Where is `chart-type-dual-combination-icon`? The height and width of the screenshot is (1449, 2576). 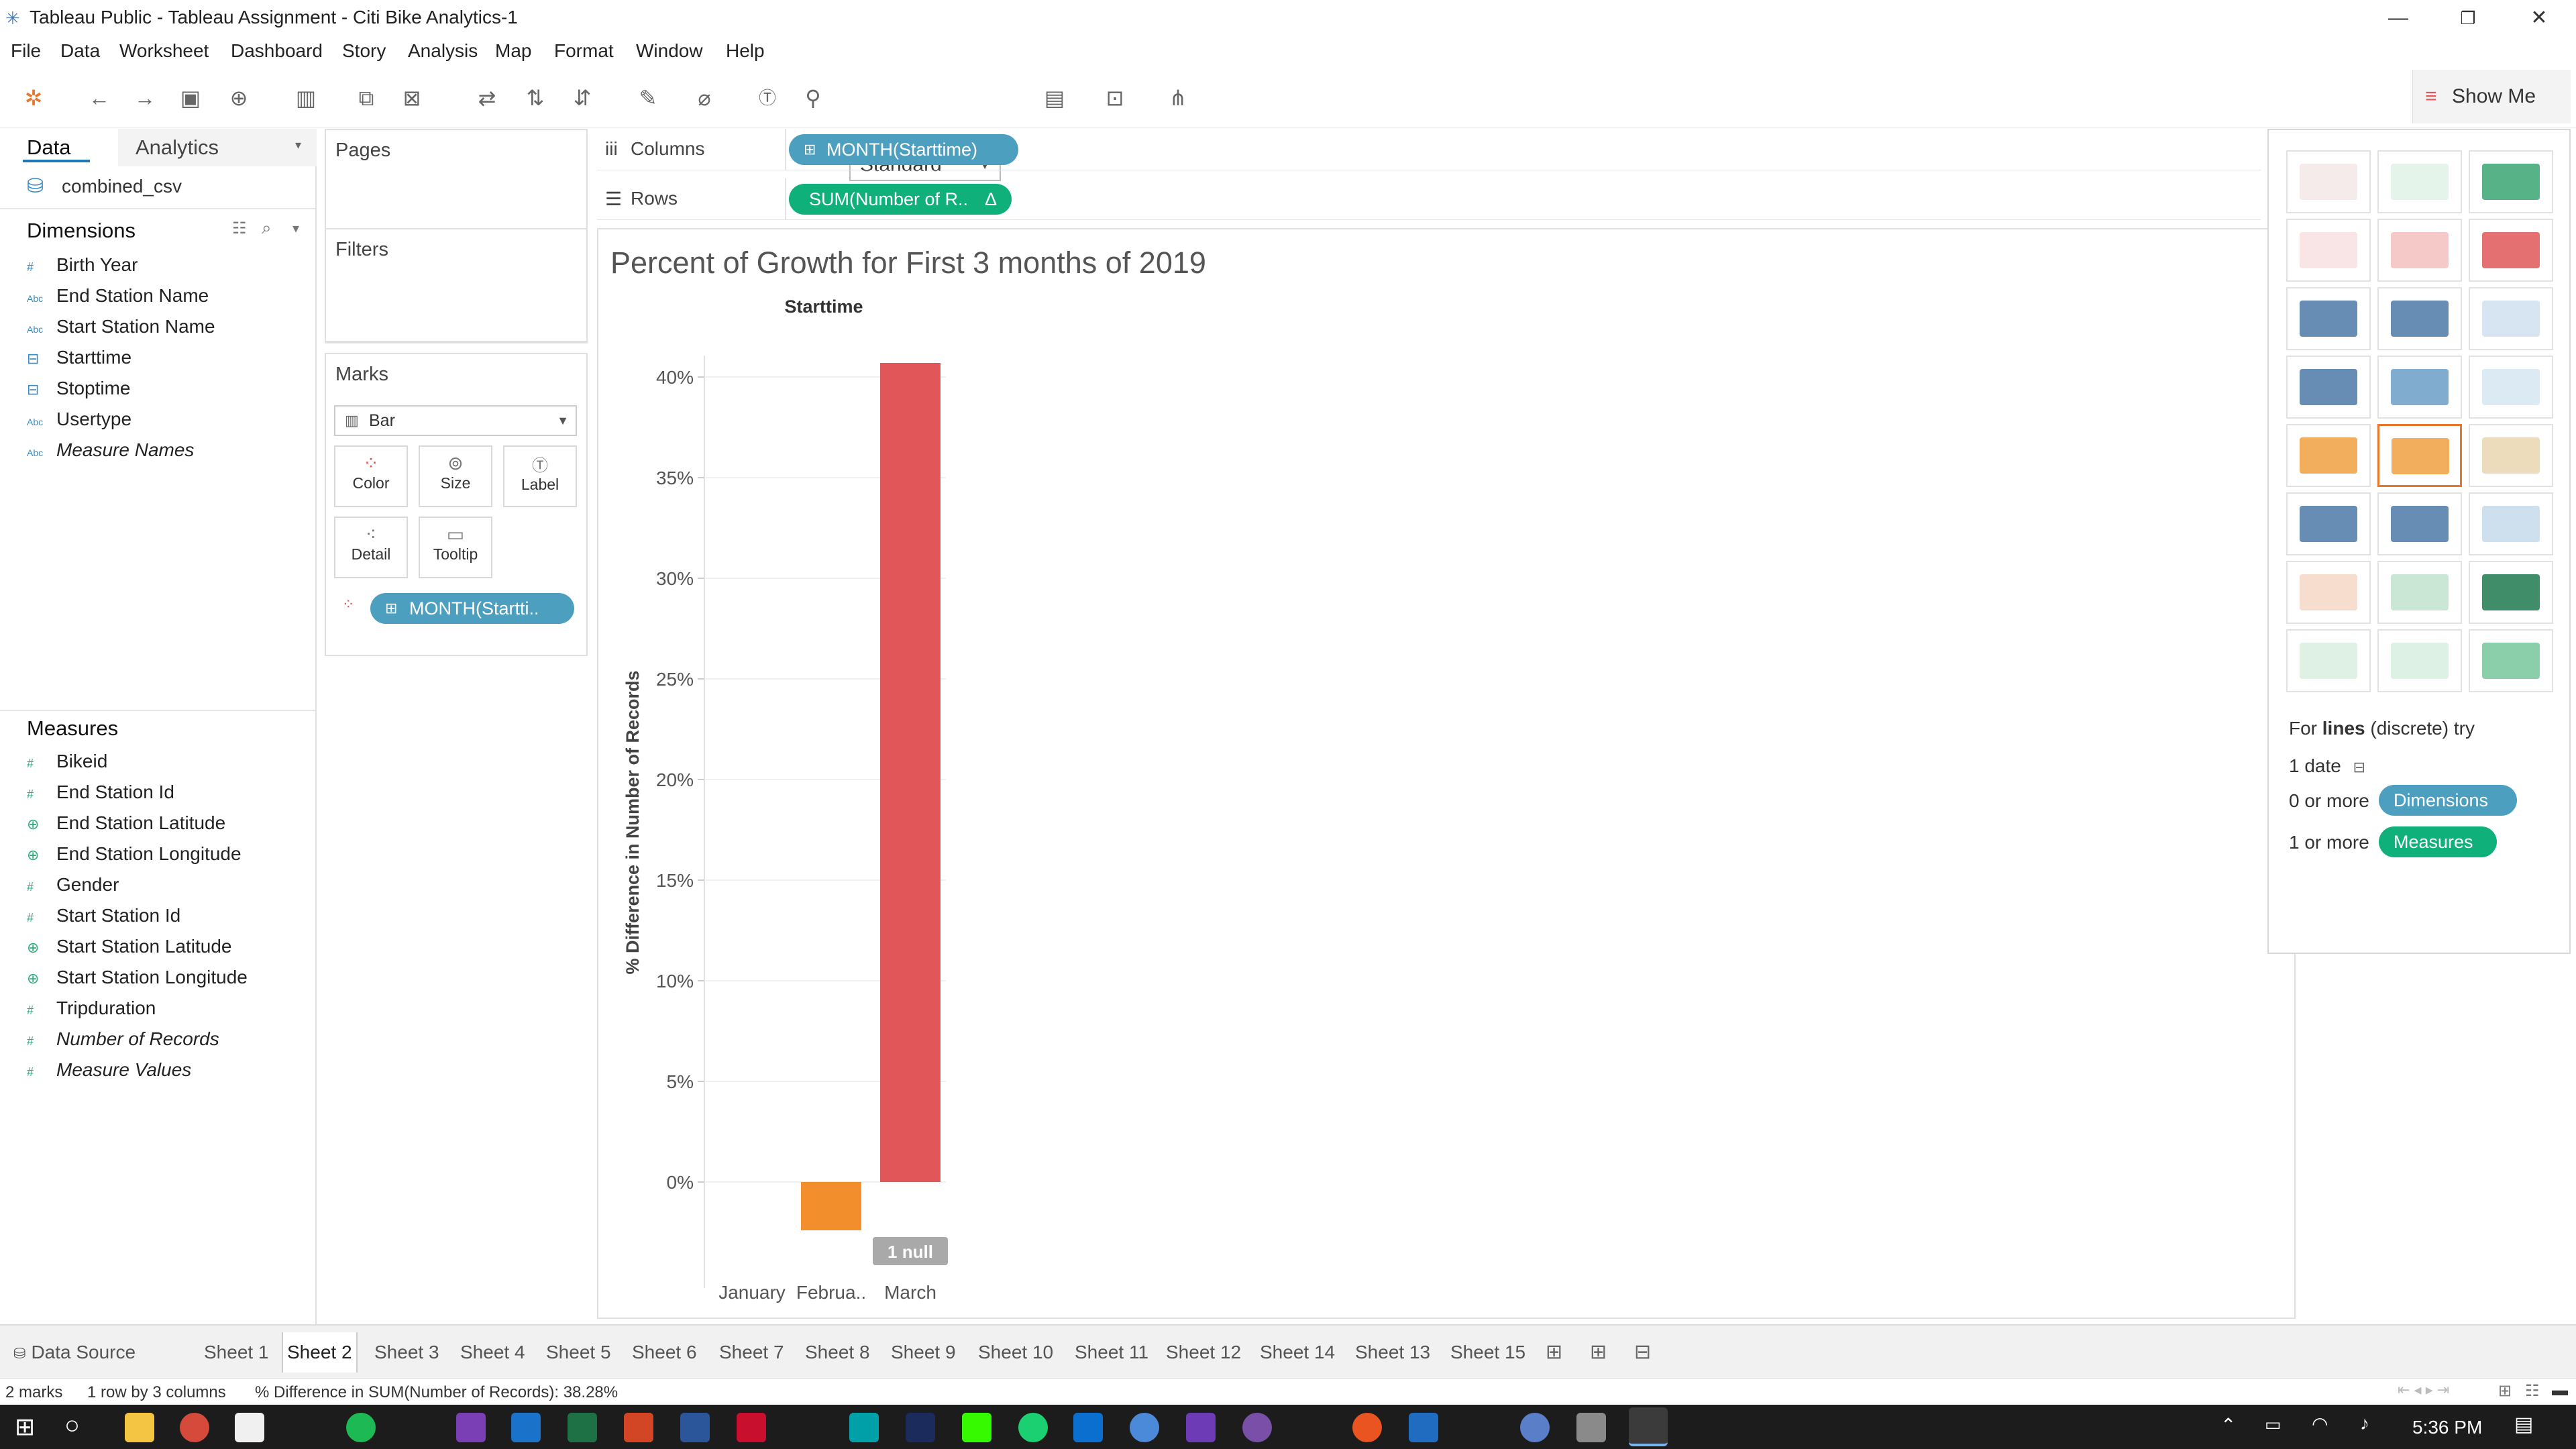 chart-type-dual-combination-icon is located at coordinates (2511, 523).